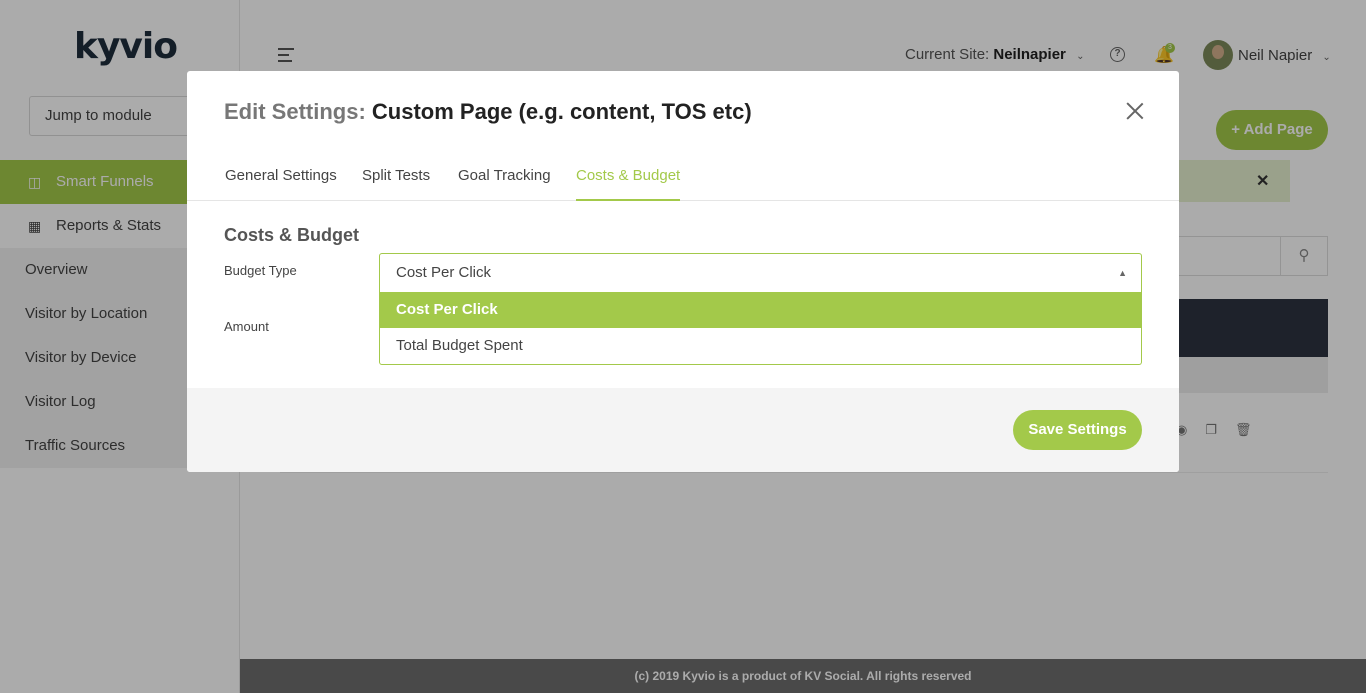  I want to click on option-cost-per-click: Cost Per Click, so click(760, 310).